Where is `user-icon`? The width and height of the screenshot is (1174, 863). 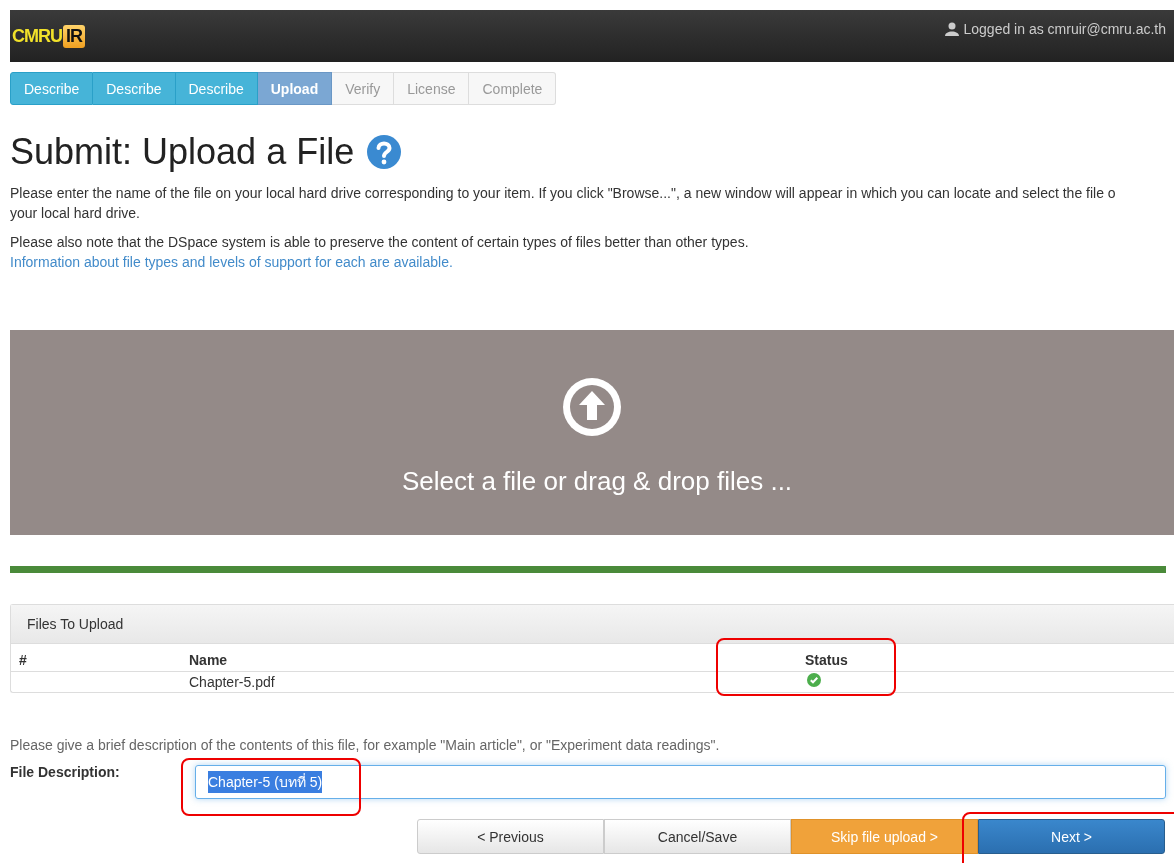
user-icon is located at coordinates (952, 29).